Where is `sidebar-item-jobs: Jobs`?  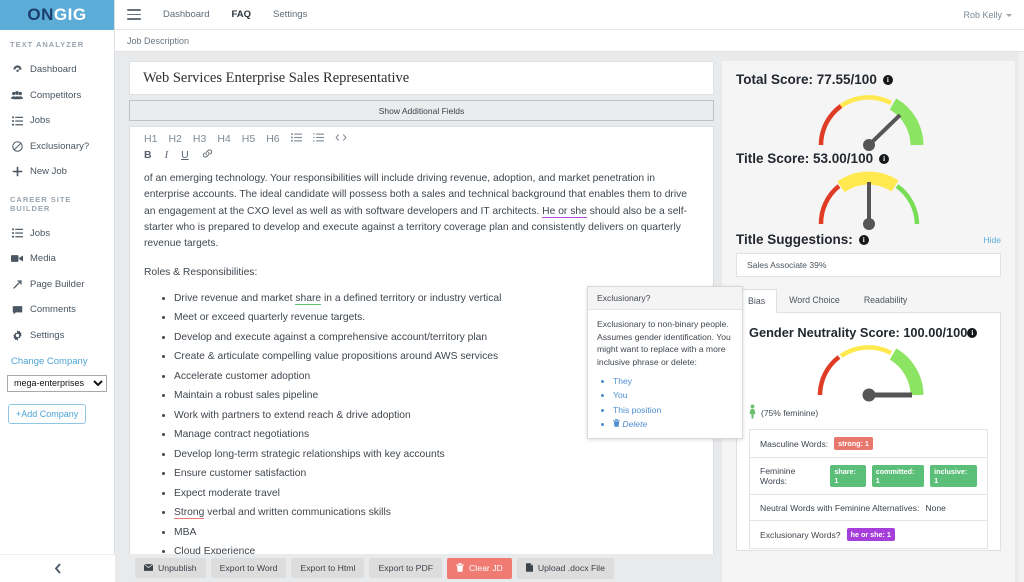 sidebar-item-jobs: Jobs is located at coordinates (57, 121).